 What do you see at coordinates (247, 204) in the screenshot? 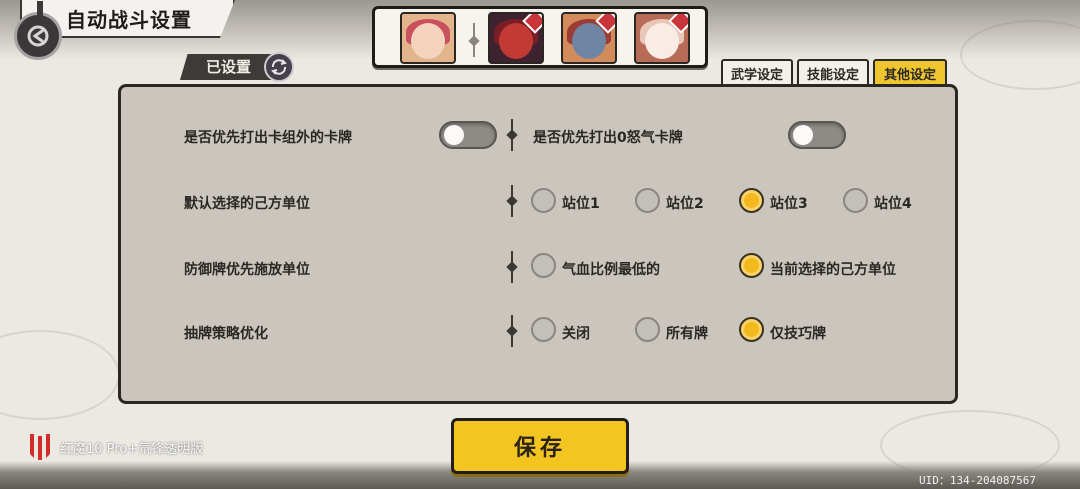
I see `default-ally-label: 默认选择的己方单位` at bounding box center [247, 204].